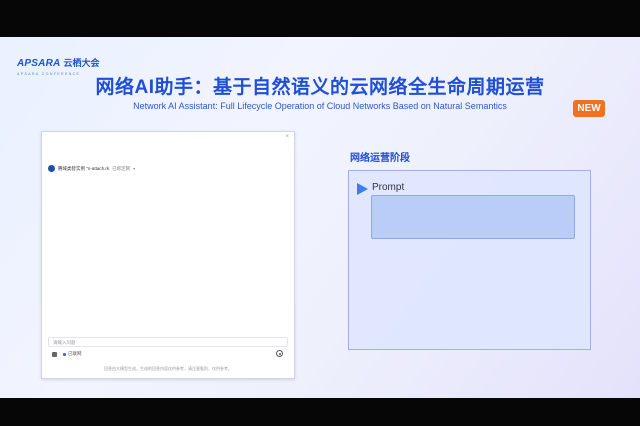 The height and width of the screenshot is (426, 640). What do you see at coordinates (75, 354) in the screenshot?
I see `web-search-toggle: 已联网` at bounding box center [75, 354].